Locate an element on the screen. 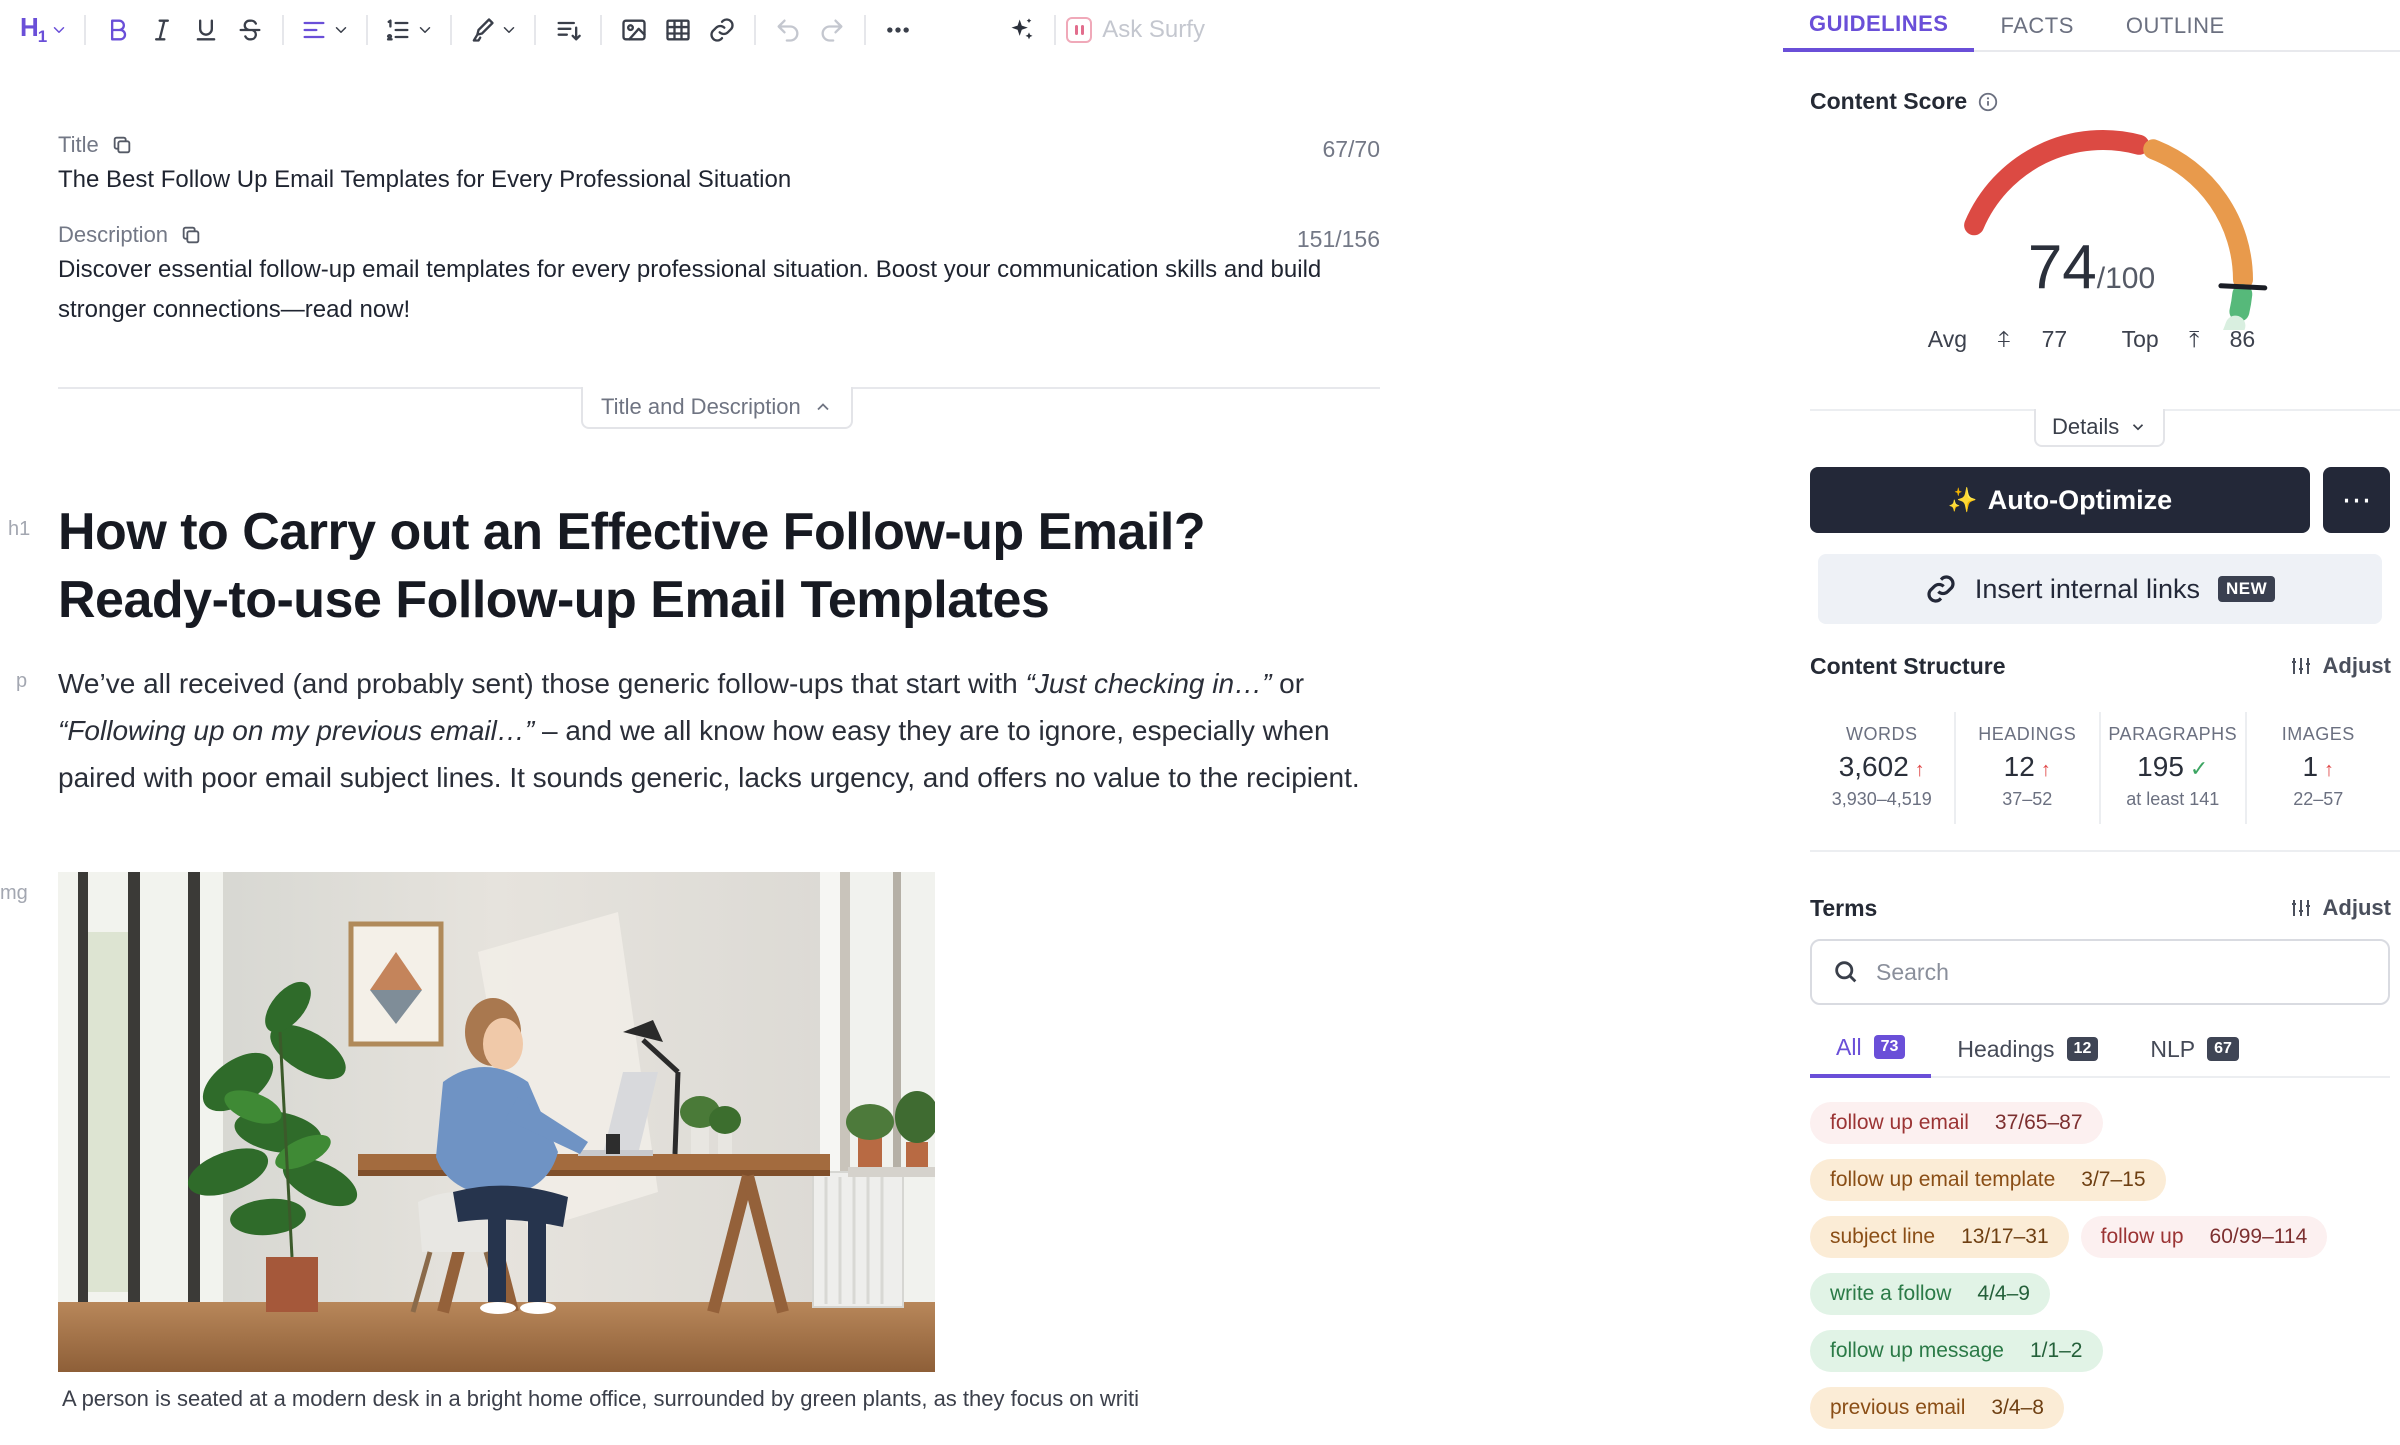 The width and height of the screenshot is (2400, 1445). content-structure-title: Content Structure is located at coordinates (1908, 666).